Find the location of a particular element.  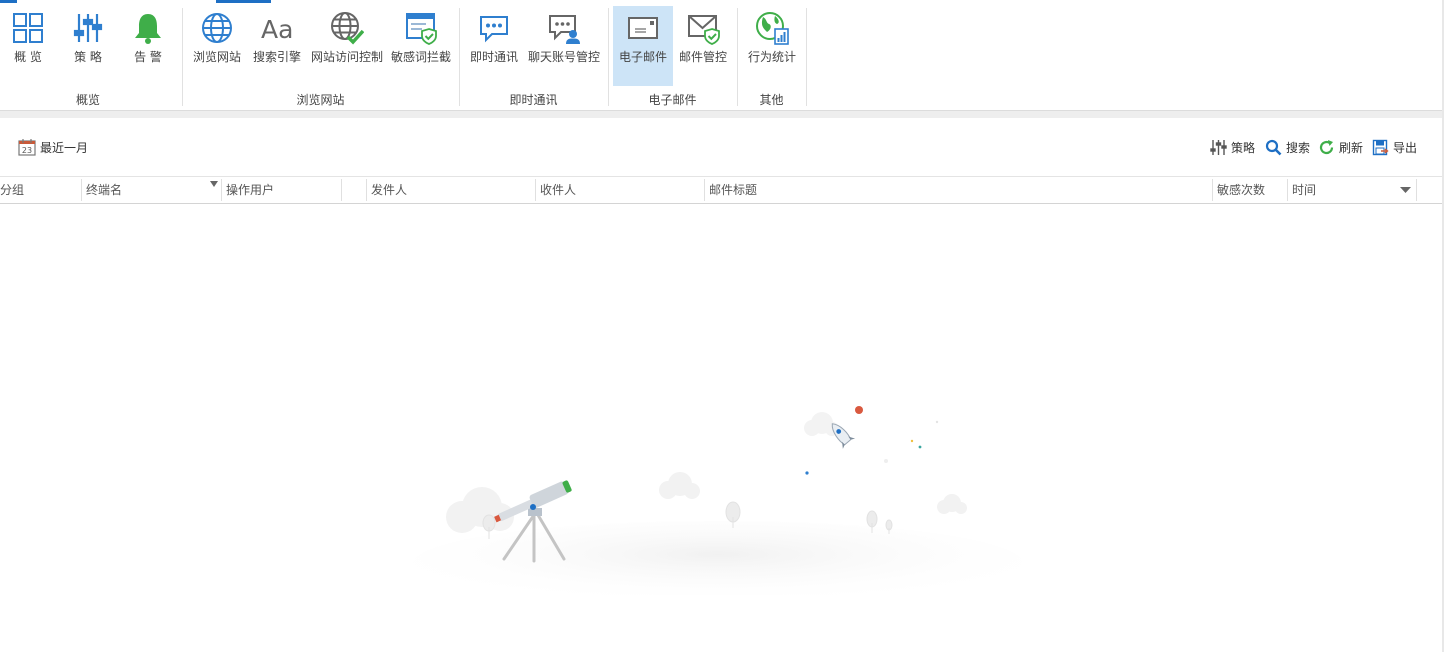

refresh-icon is located at coordinates (1326, 146).